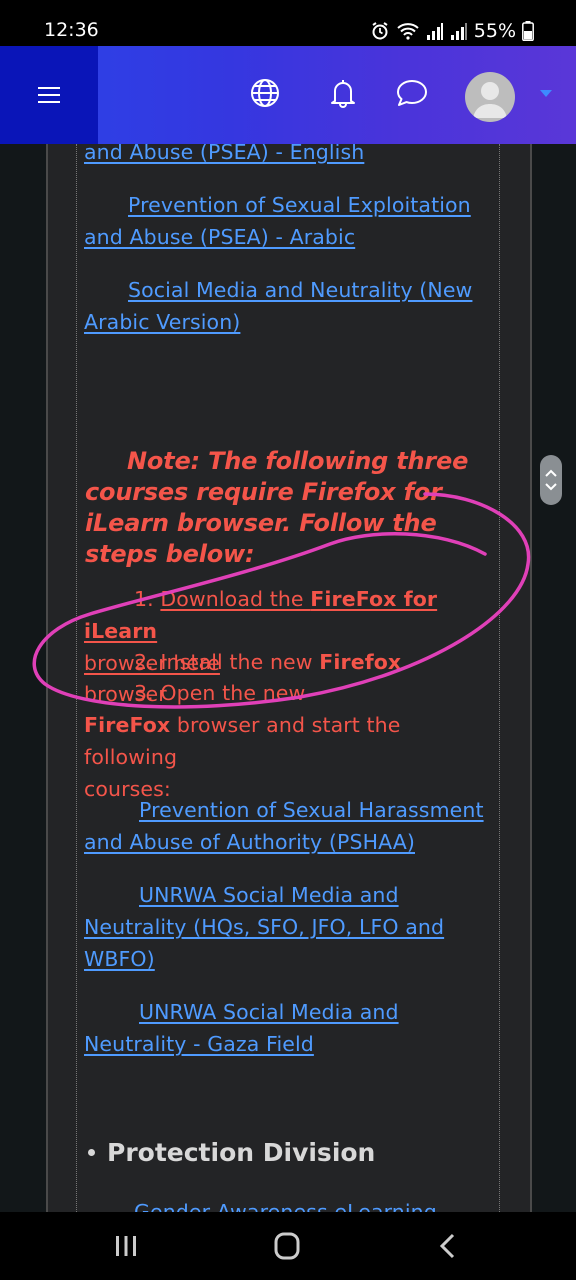  Describe the element at coordinates (219, 237) in the screenshot. I see `link-psea-arabic-line2: and Abuse (PSEA) - Arabic` at that location.